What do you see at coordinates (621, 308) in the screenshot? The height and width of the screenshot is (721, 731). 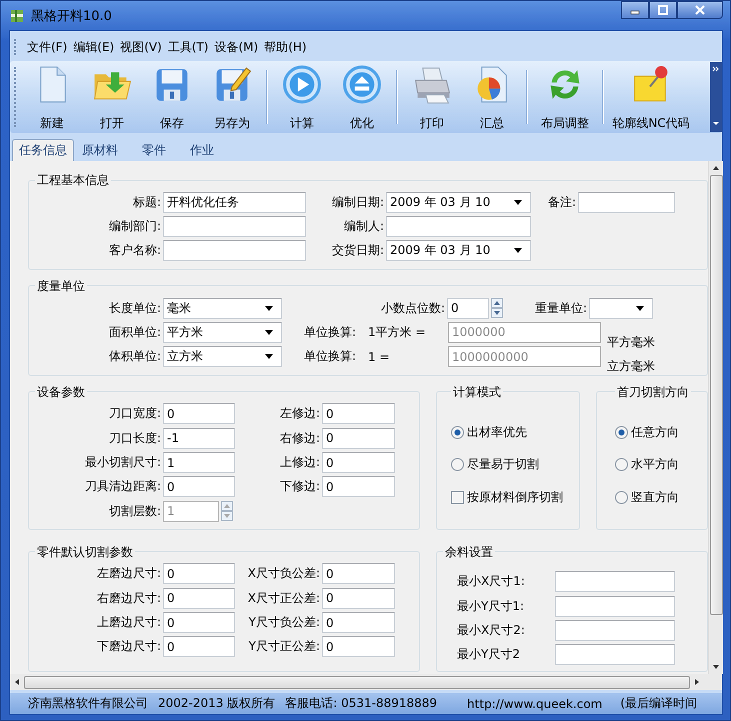 I see `dropdown` at bounding box center [621, 308].